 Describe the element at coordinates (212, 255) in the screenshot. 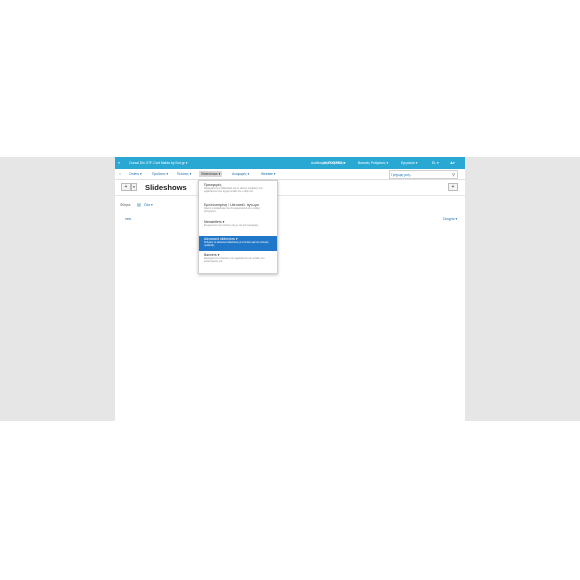

I see `dropdown-item-title: Banners ▾` at that location.